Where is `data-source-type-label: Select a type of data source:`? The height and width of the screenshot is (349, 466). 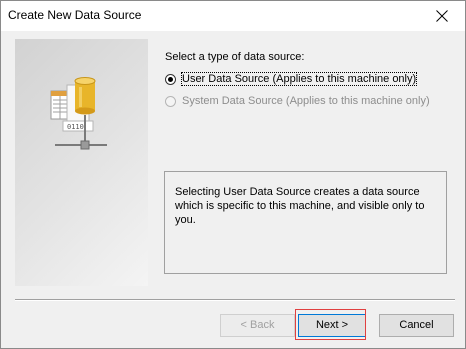 data-source-type-label: Select a type of data source: is located at coordinates (235, 57).